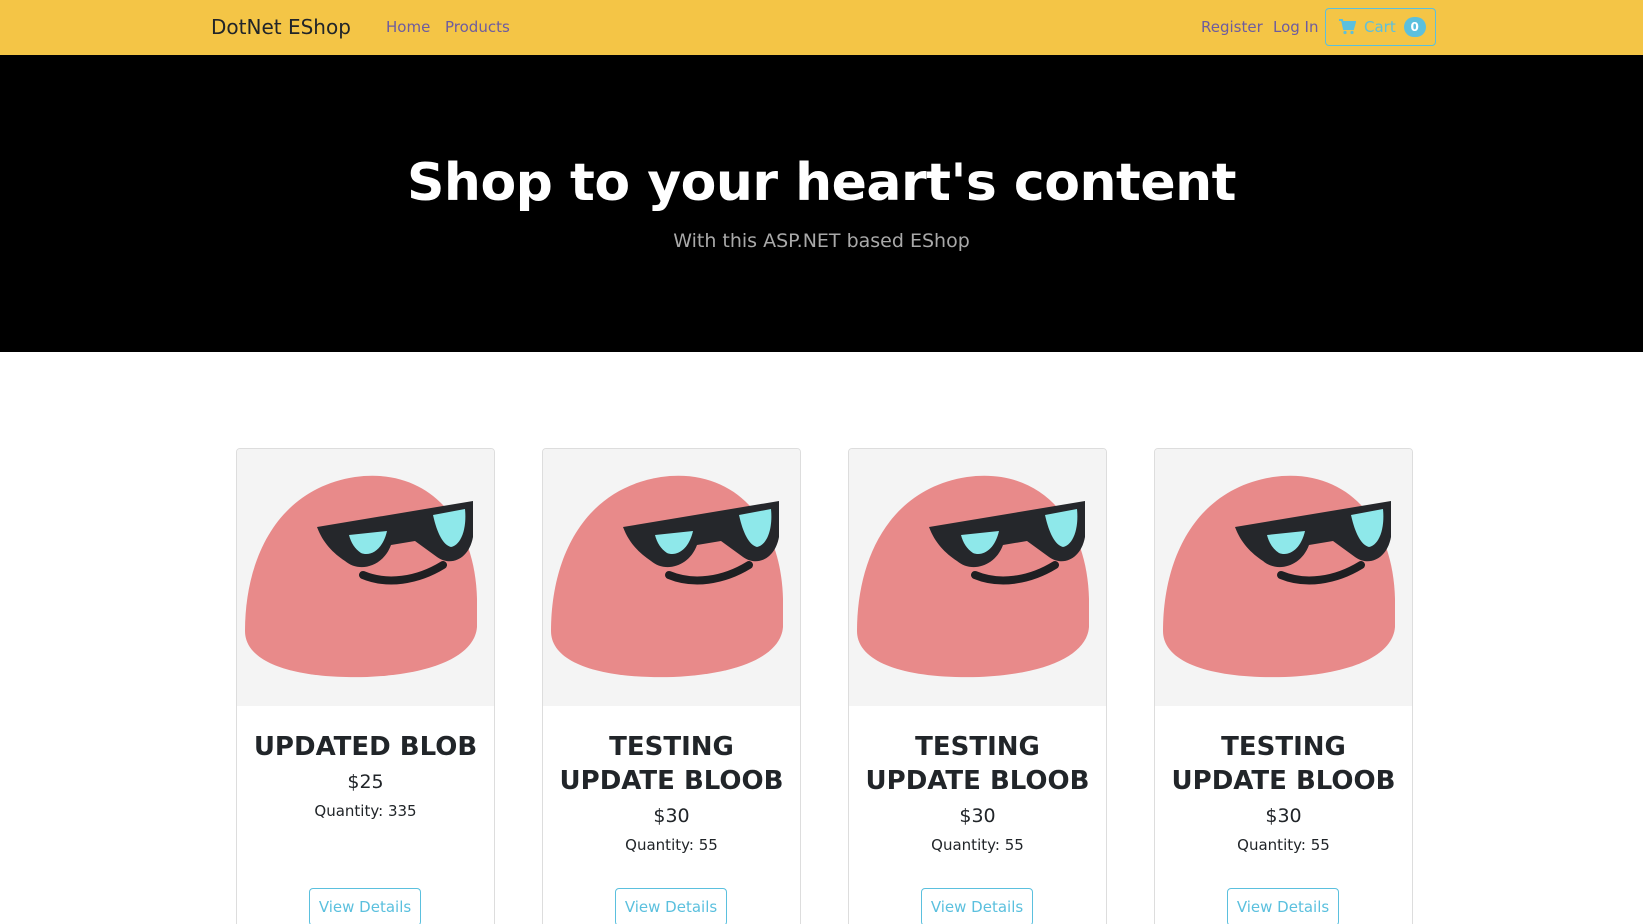 The width and height of the screenshot is (1643, 924). What do you see at coordinates (408, 27) in the screenshot?
I see `nav-home-link: Home` at bounding box center [408, 27].